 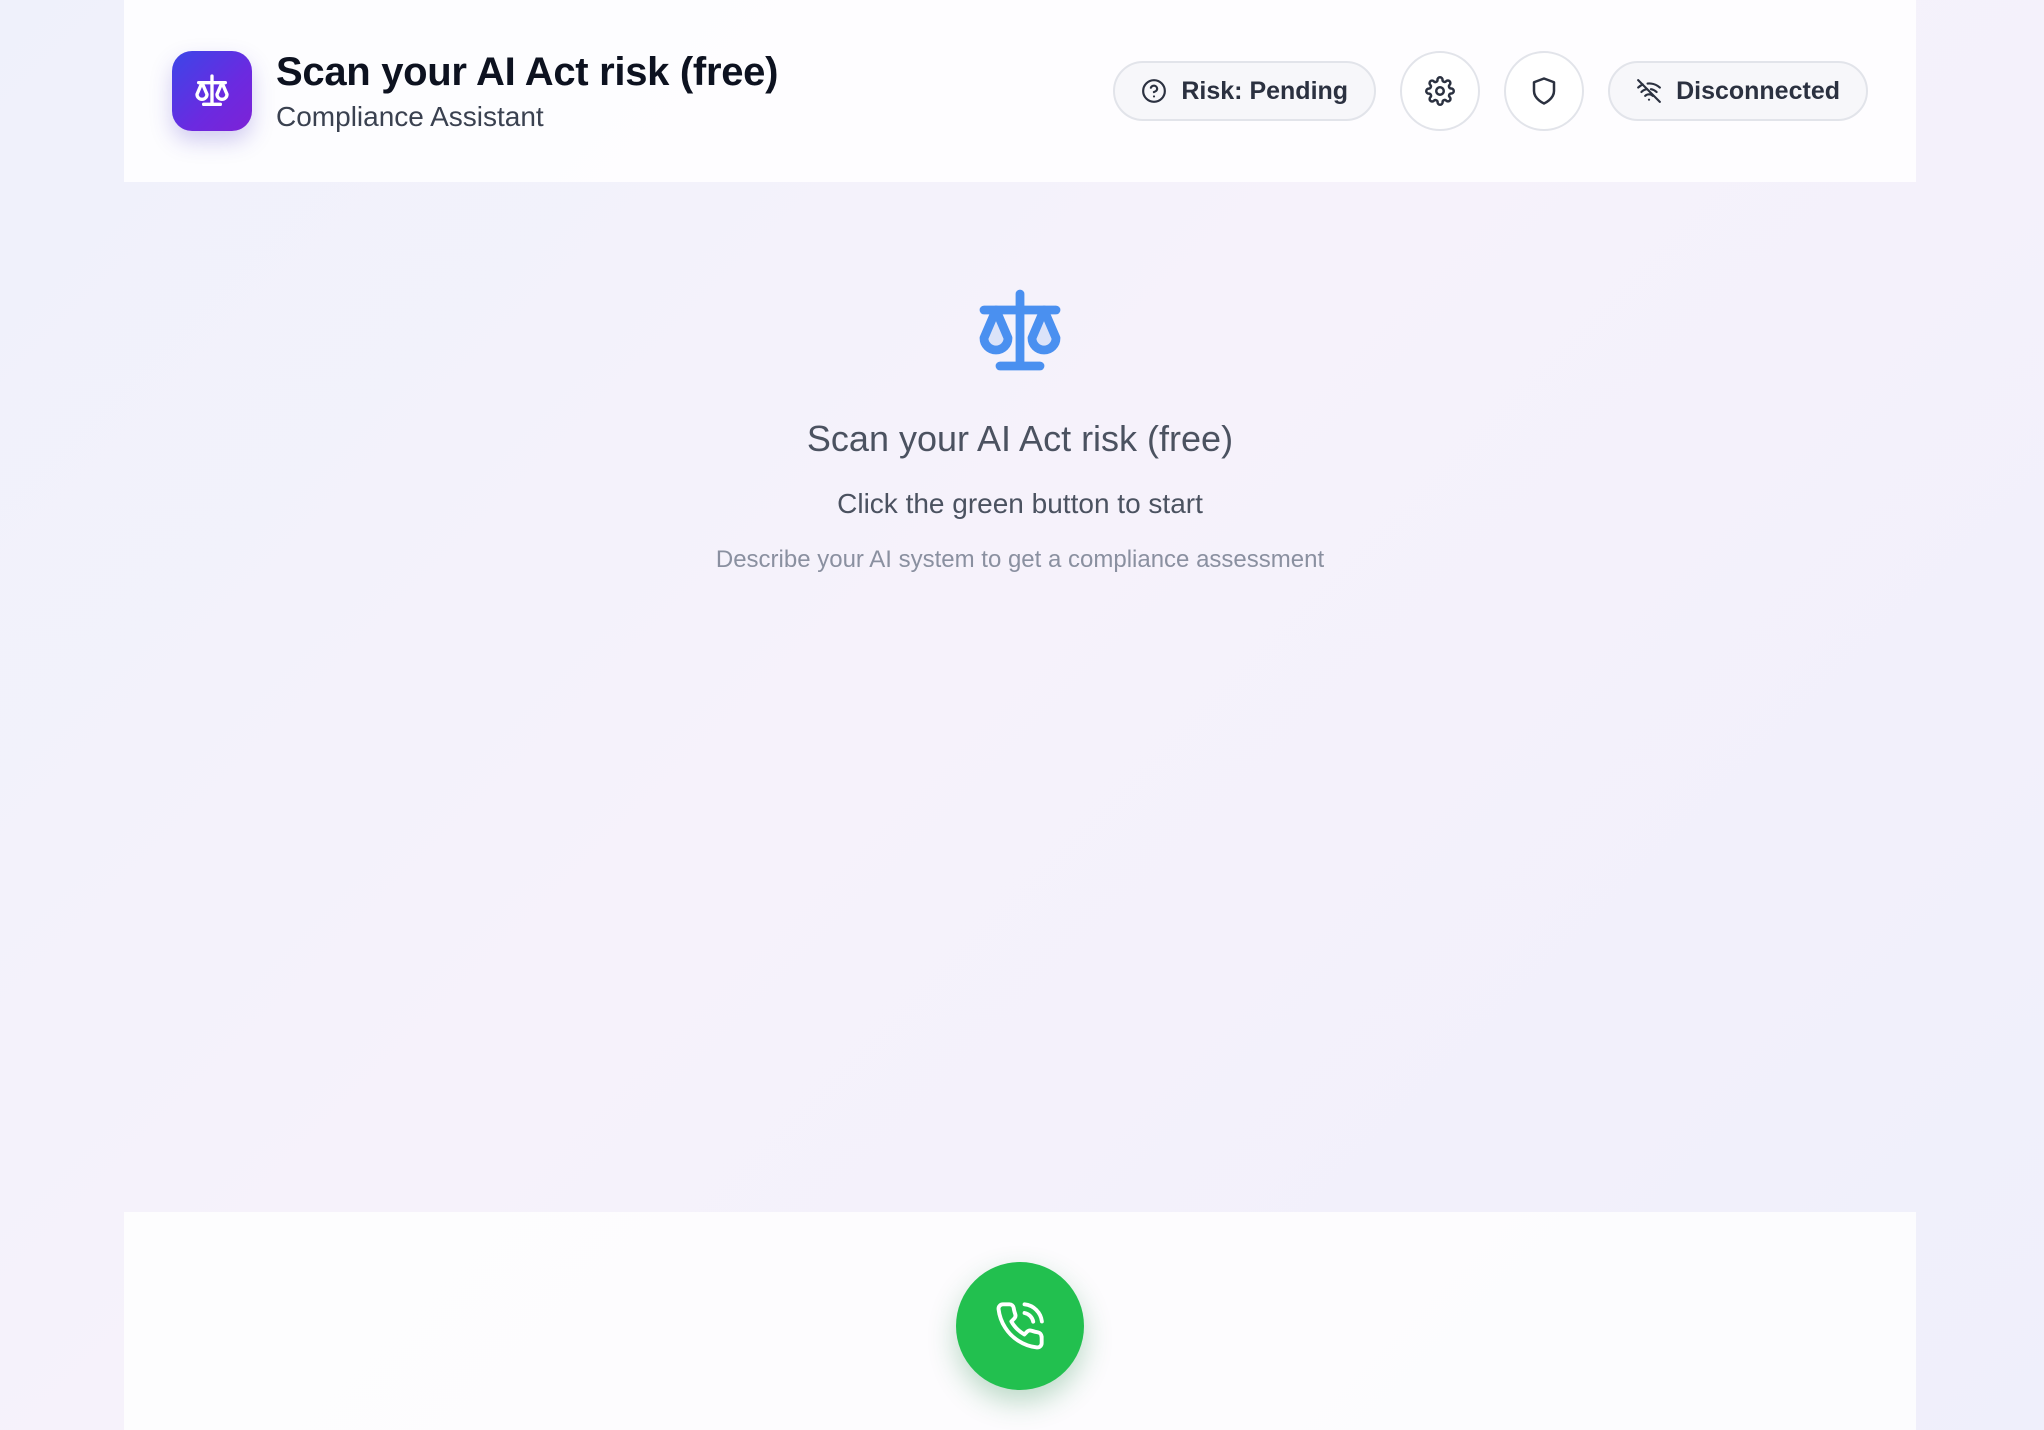 What do you see at coordinates (1020, 503) in the screenshot?
I see `empty-state-subtitle: Click the green button to start` at bounding box center [1020, 503].